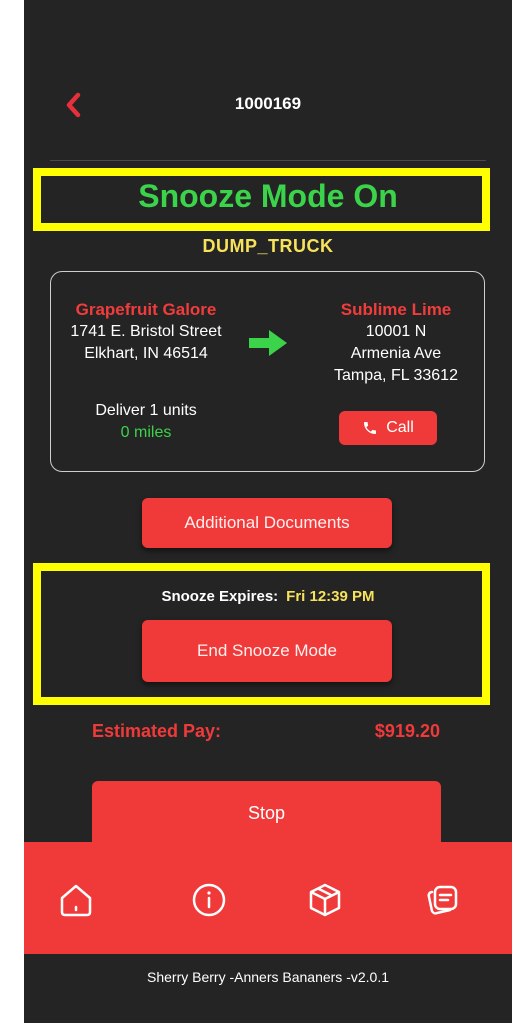 This screenshot has height=1023, width=516. I want to click on distance: 0 miles, so click(146, 432).